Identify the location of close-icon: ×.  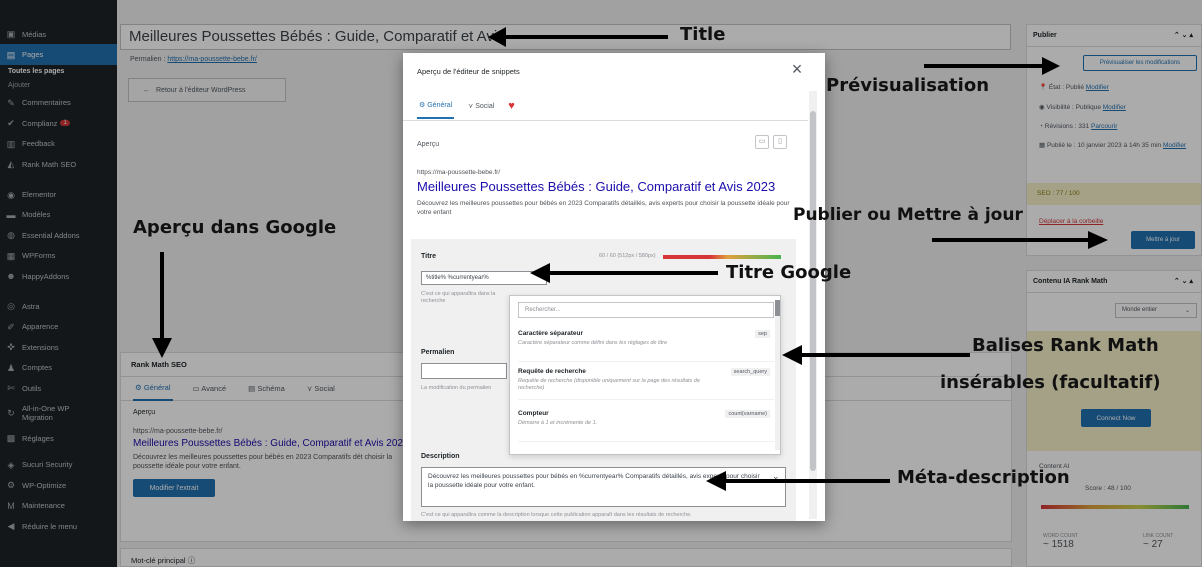
(797, 69).